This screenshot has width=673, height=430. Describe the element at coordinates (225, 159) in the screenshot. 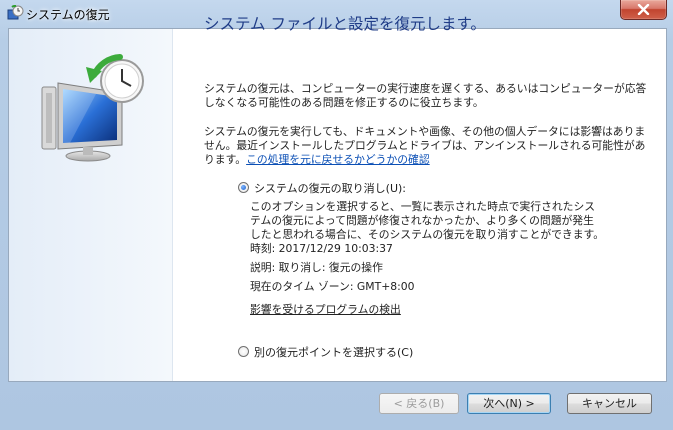

I see `info-line-prefix: ります。` at that location.